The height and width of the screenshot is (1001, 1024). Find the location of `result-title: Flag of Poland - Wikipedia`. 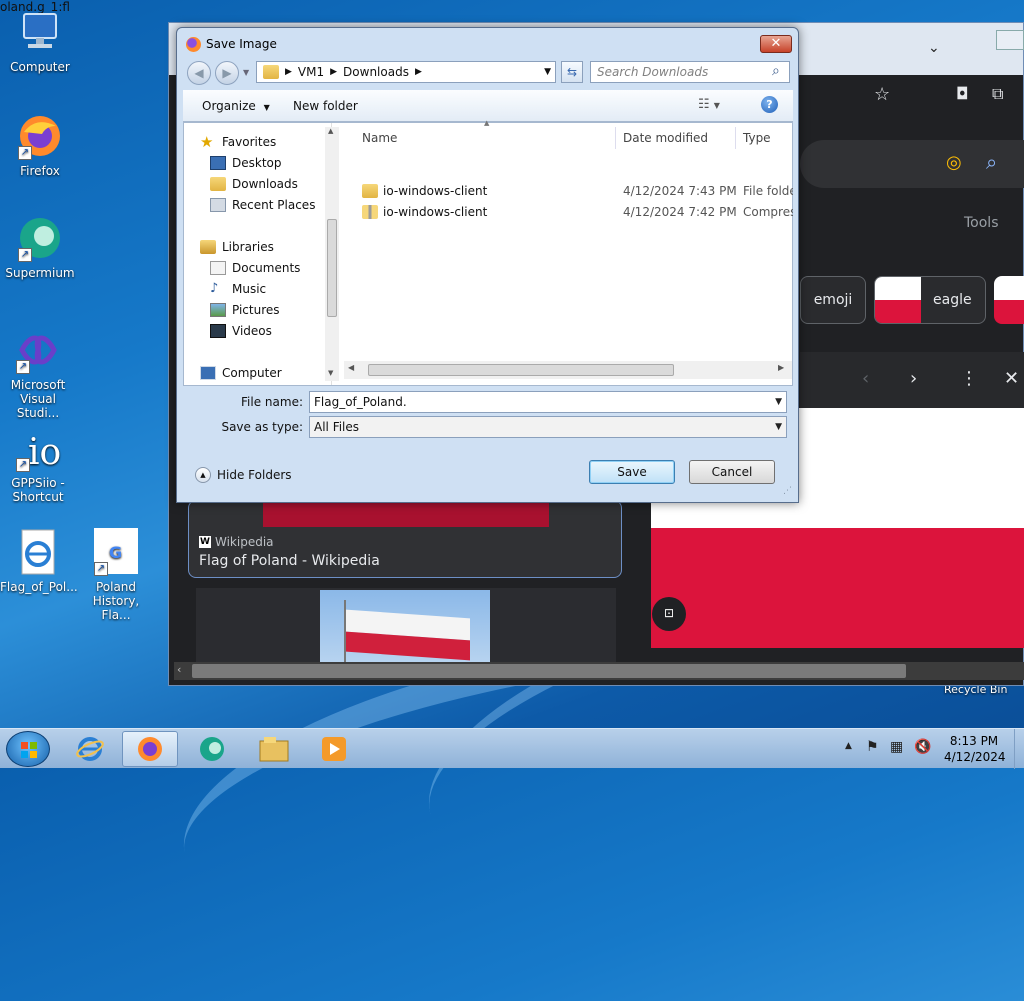

result-title: Flag of Poland - Wikipedia is located at coordinates (289, 561).